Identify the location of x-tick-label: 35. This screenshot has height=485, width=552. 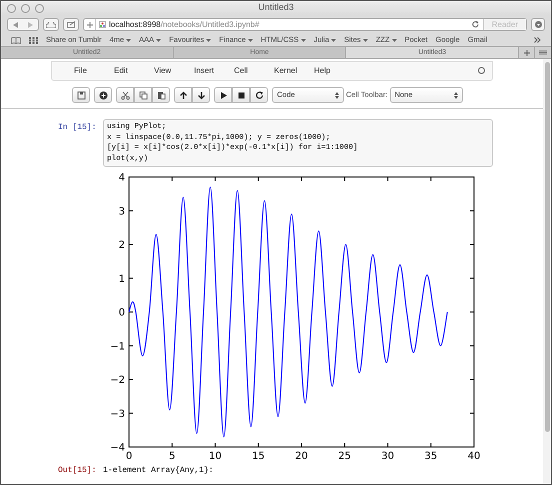
(431, 456).